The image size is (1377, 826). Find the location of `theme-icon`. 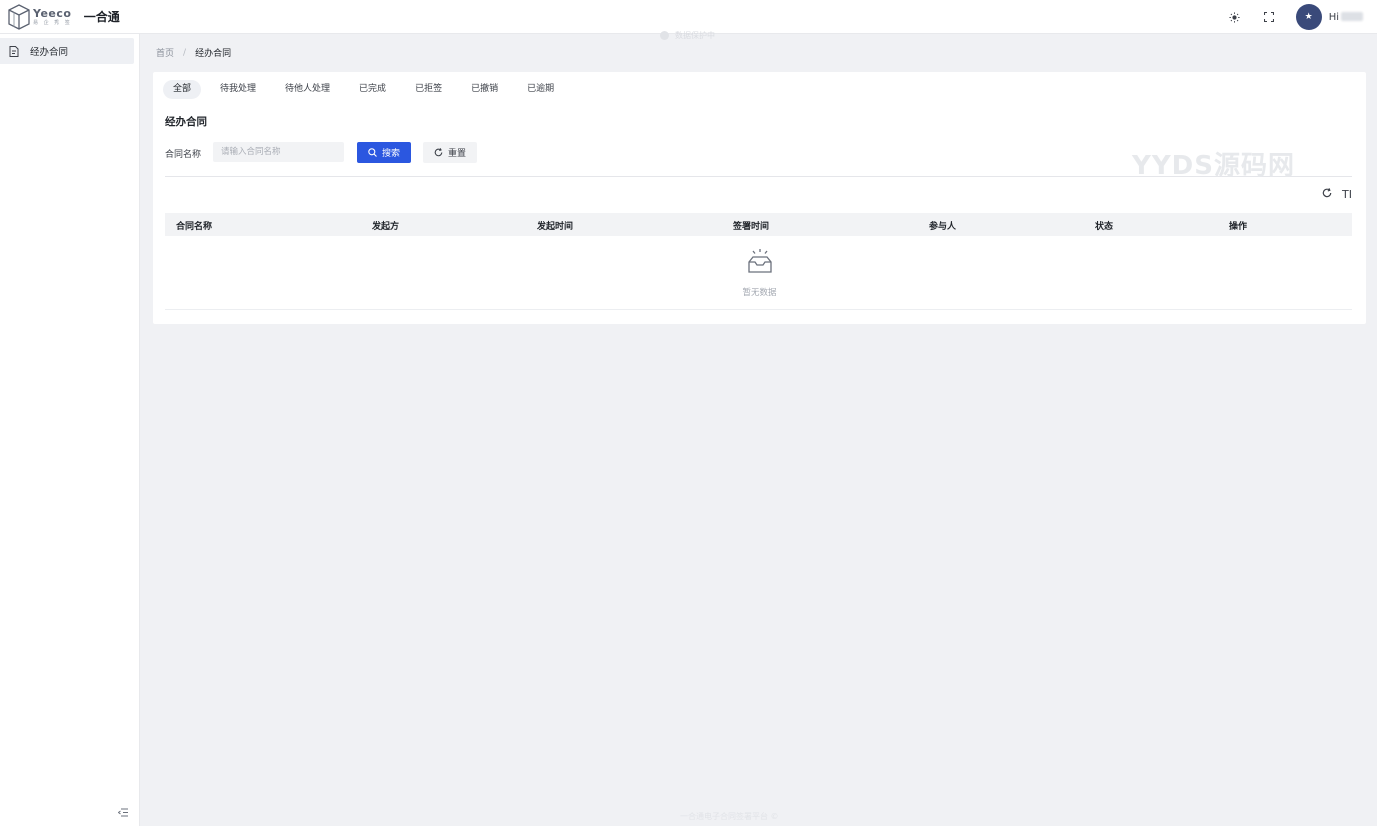

theme-icon is located at coordinates (1235, 17).